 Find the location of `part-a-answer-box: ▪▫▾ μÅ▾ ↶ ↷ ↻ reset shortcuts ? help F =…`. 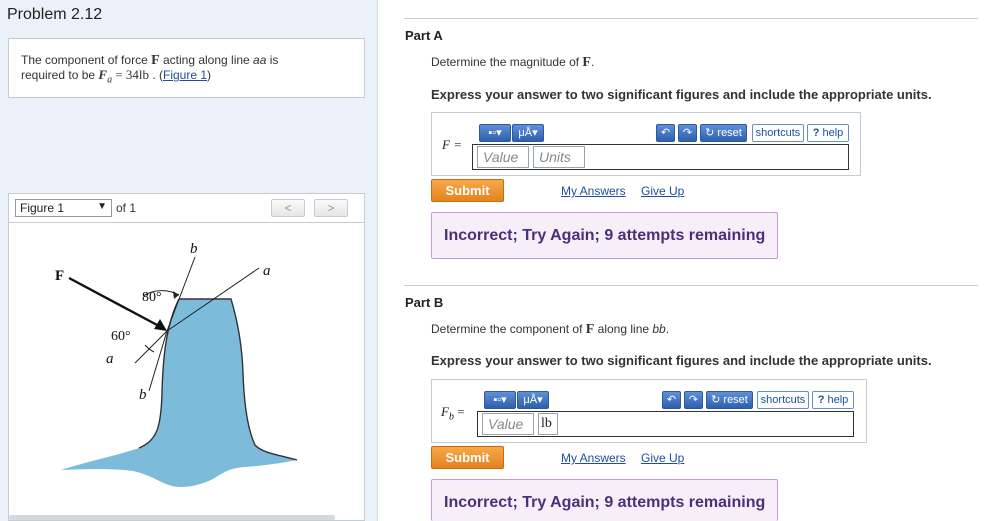

part-a-answer-box: ▪▫▾ μÅ▾ ↶ ↷ ↻ reset shortcuts ? help F =… is located at coordinates (646, 144).